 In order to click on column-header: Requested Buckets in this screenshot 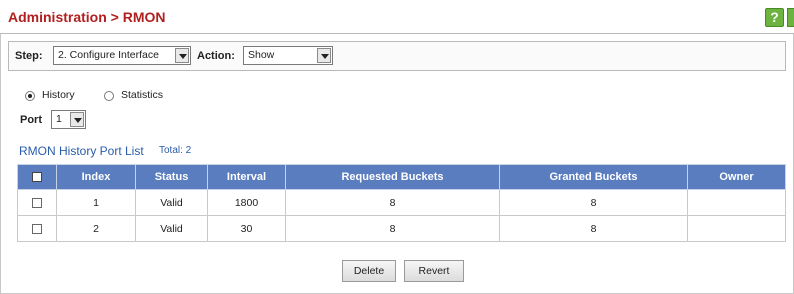, I will do `click(392, 177)`.